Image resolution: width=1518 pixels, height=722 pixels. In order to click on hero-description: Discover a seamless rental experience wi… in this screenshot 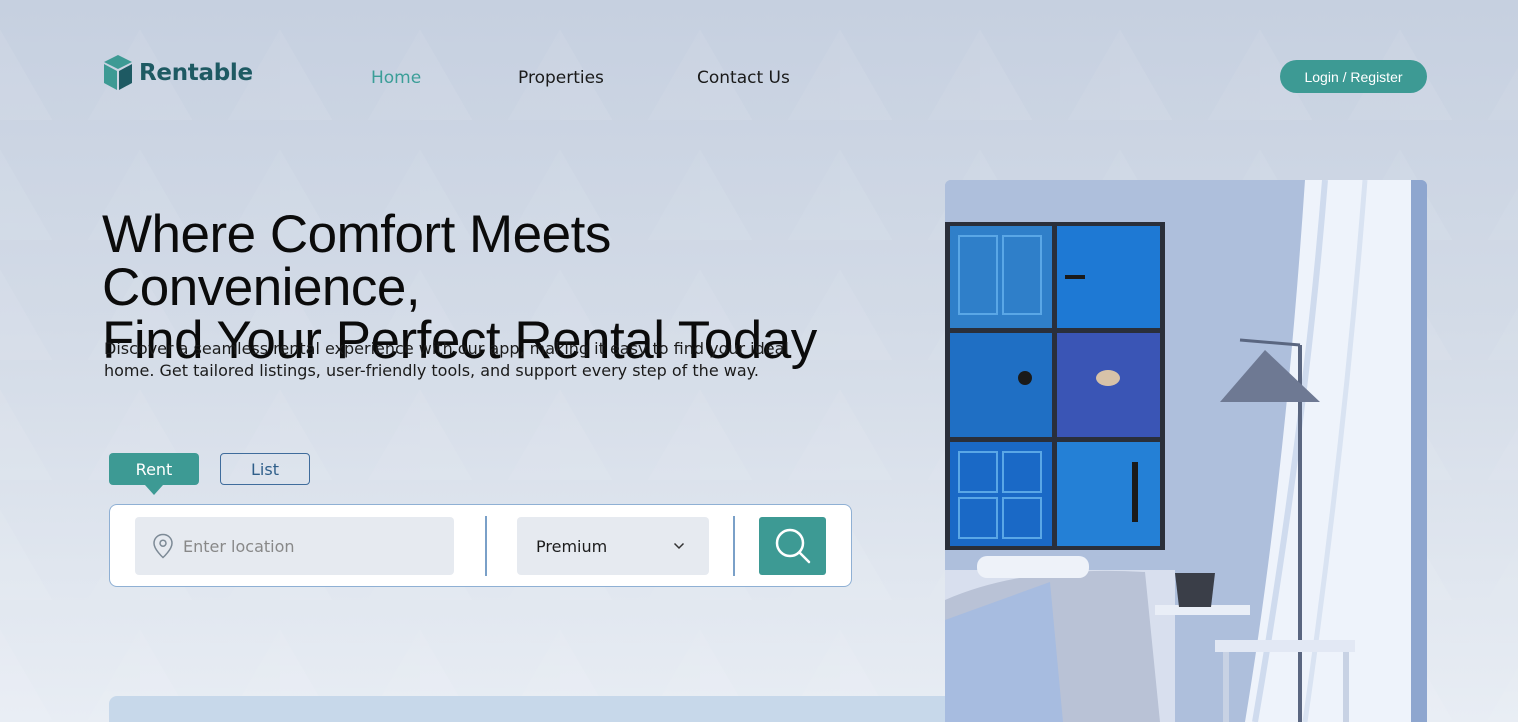, I will do `click(454, 360)`.